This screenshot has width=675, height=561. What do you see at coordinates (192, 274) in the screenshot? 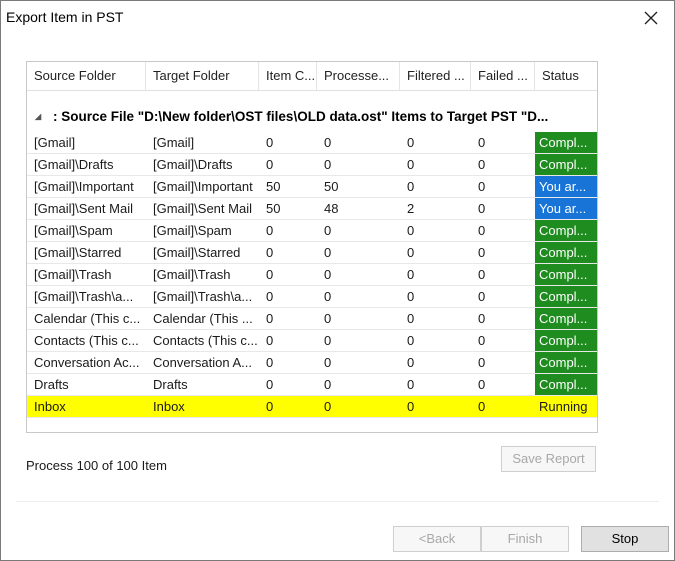
I see `target-folder-cell: [Gmail]\Trash` at bounding box center [192, 274].